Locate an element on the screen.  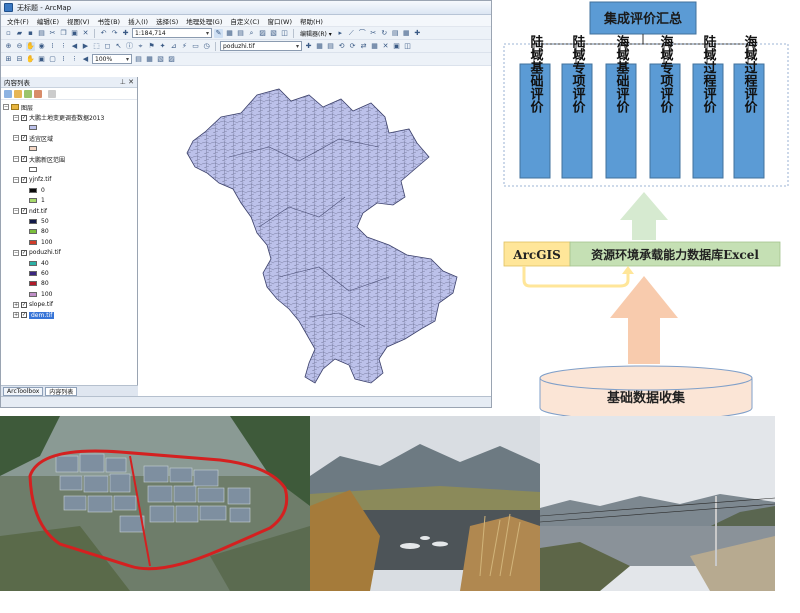
zoom-combo: 100% ▾ is located at coordinates (112, 59).